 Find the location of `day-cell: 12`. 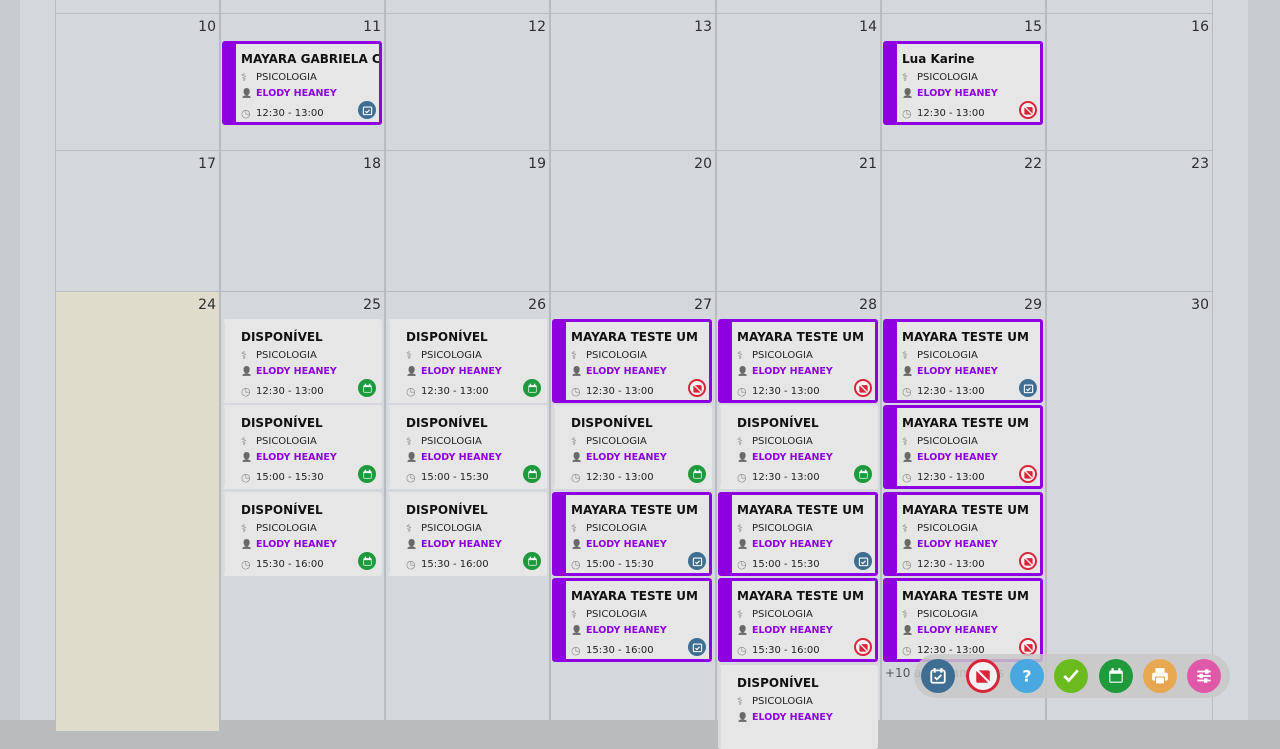

day-cell: 12 is located at coordinates (467, 82).